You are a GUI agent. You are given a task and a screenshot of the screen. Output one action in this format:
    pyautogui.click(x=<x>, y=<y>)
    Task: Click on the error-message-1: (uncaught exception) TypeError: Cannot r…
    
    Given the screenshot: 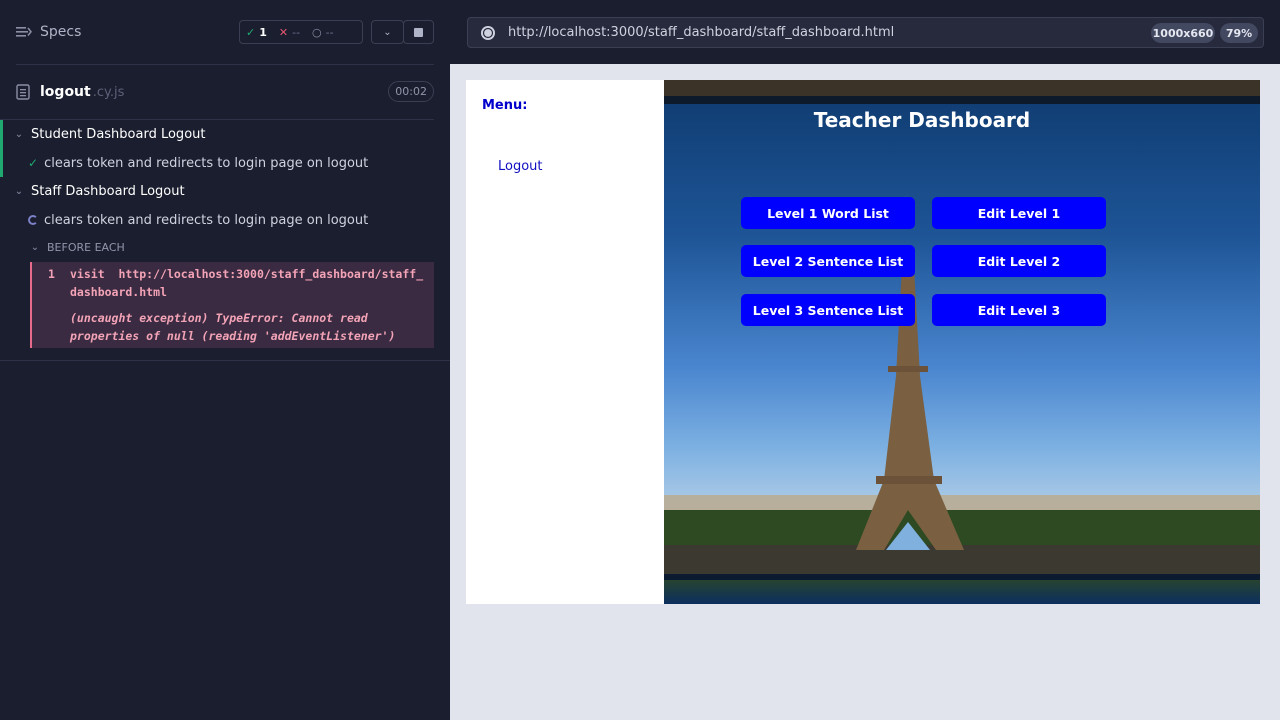 What is the action you would take?
    pyautogui.click(x=219, y=318)
    